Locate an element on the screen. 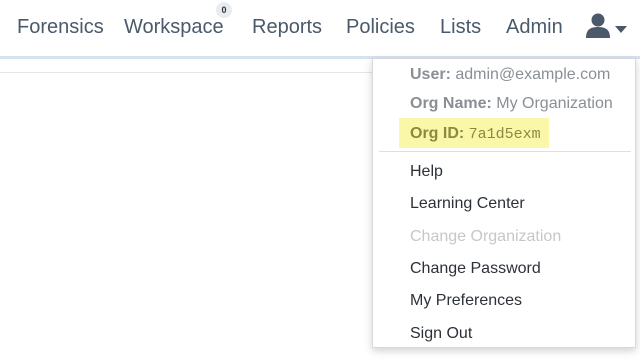  nav-item-reports: Reports is located at coordinates (287, 27).